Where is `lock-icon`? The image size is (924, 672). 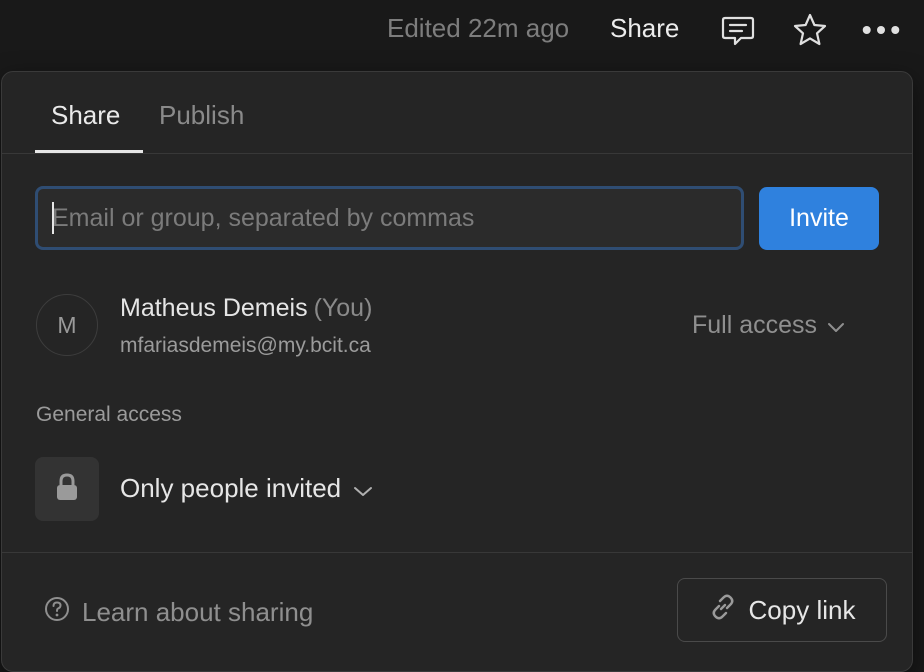
lock-icon is located at coordinates (67, 489).